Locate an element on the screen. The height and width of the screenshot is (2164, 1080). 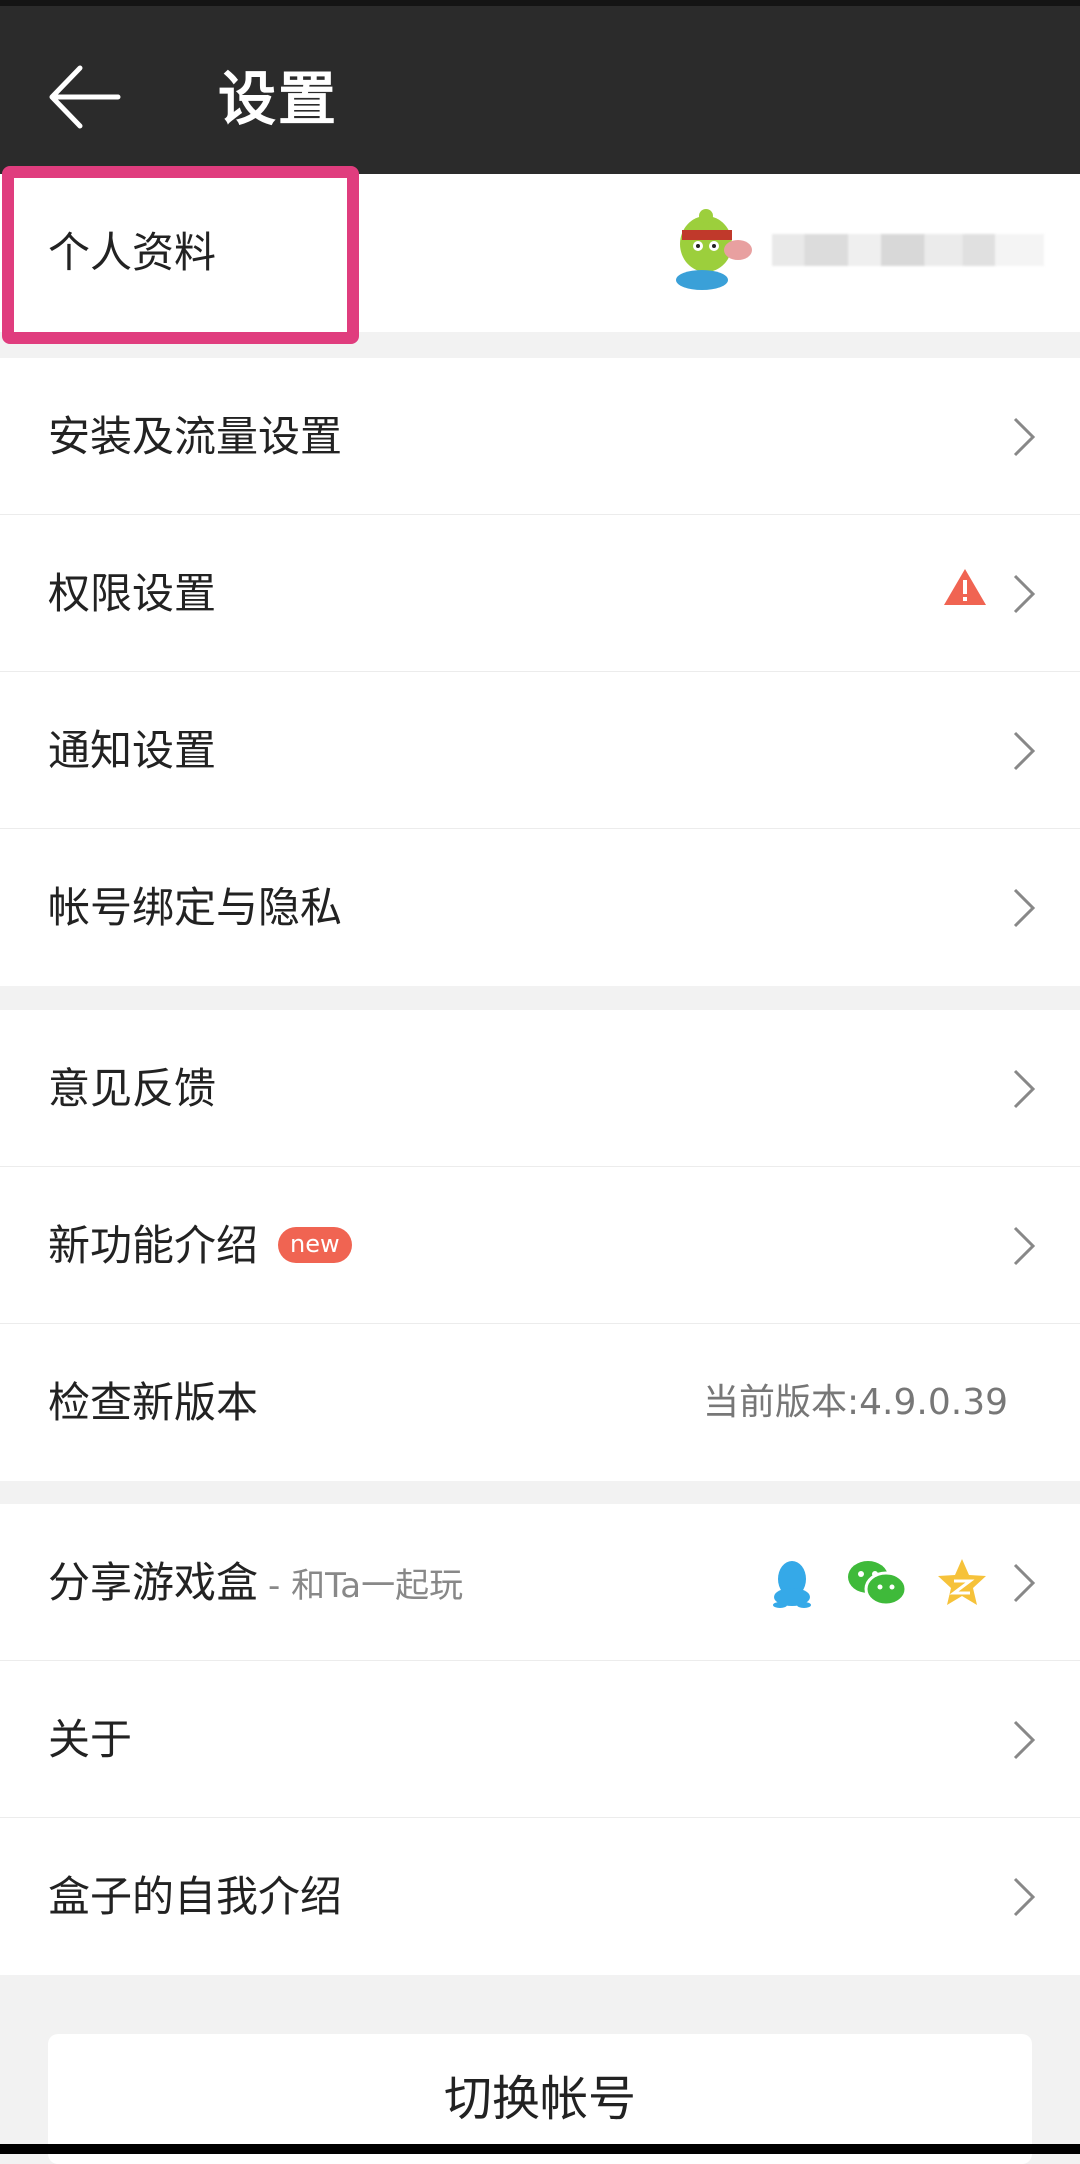
new-features-item: 新功能介绍 new is located at coordinates (540, 1245).